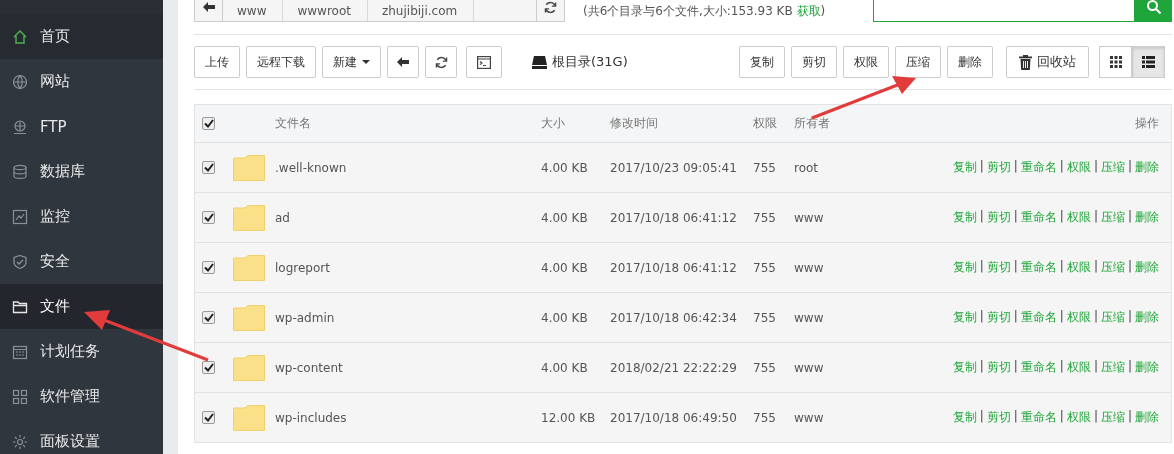 Image resolution: width=1174 pixels, height=454 pixels. Describe the element at coordinates (408, 367) in the screenshot. I see `file-name: wp-content` at that location.